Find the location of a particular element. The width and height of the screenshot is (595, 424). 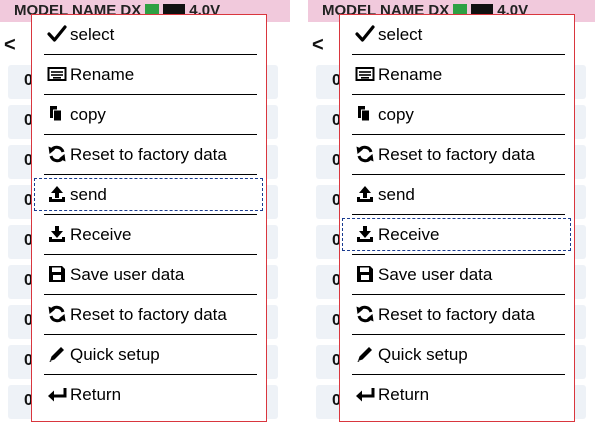

upload-icon is located at coordinates (365, 194).